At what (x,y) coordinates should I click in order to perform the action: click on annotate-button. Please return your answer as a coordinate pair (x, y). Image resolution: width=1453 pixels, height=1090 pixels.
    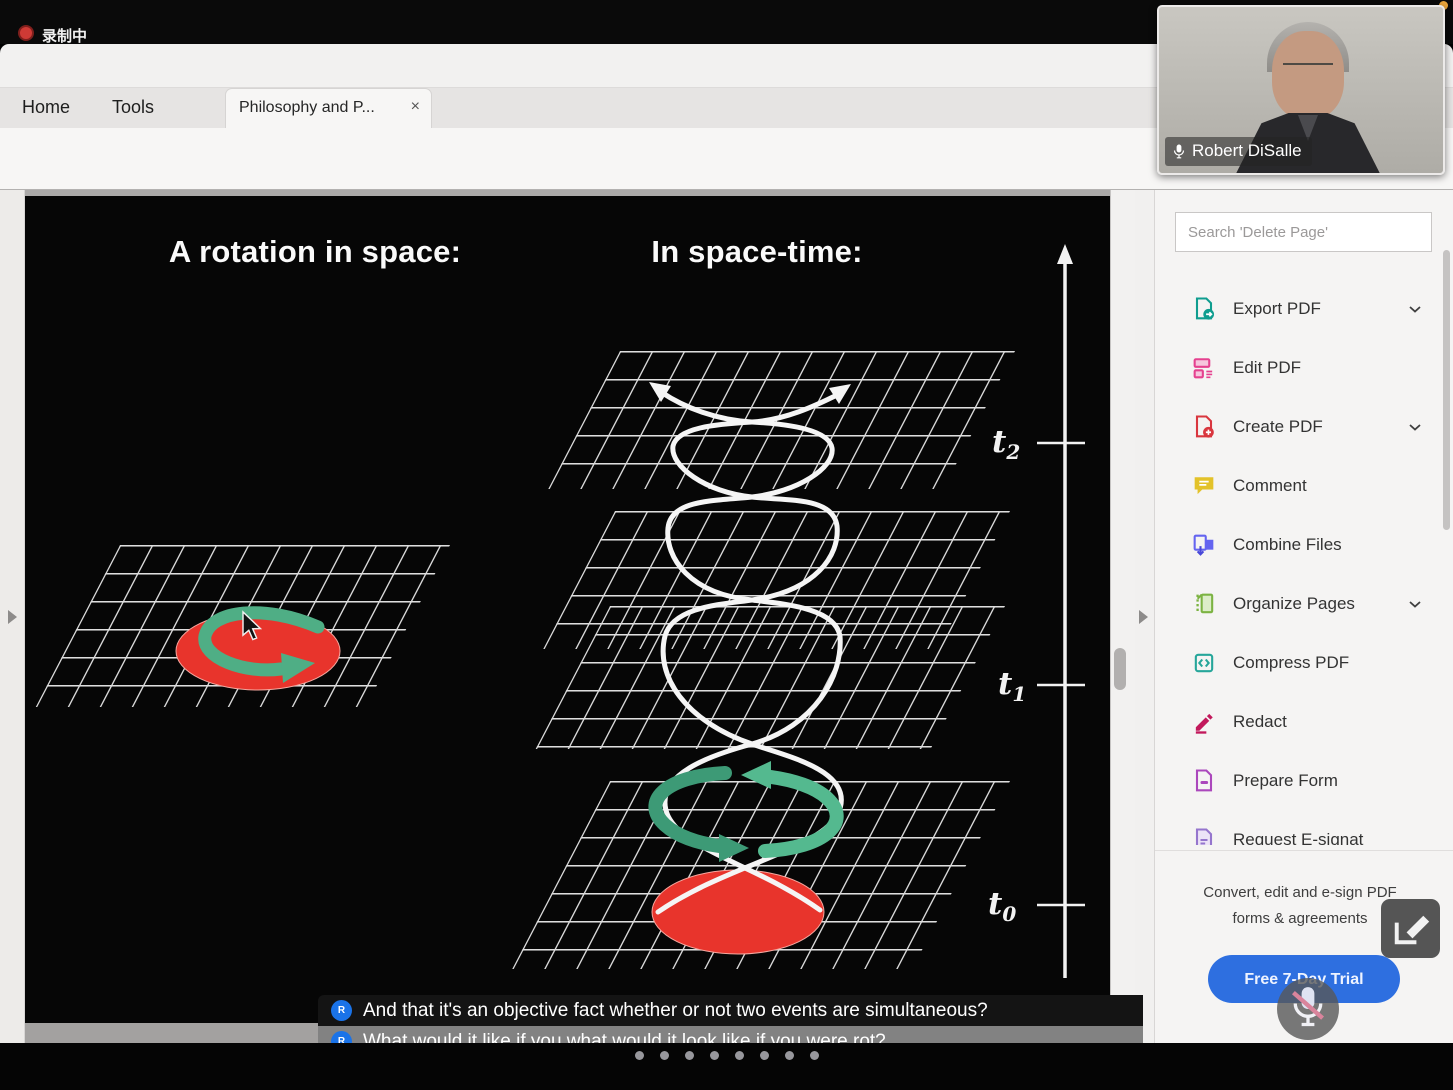
    Looking at the image, I should click on (1410, 928).